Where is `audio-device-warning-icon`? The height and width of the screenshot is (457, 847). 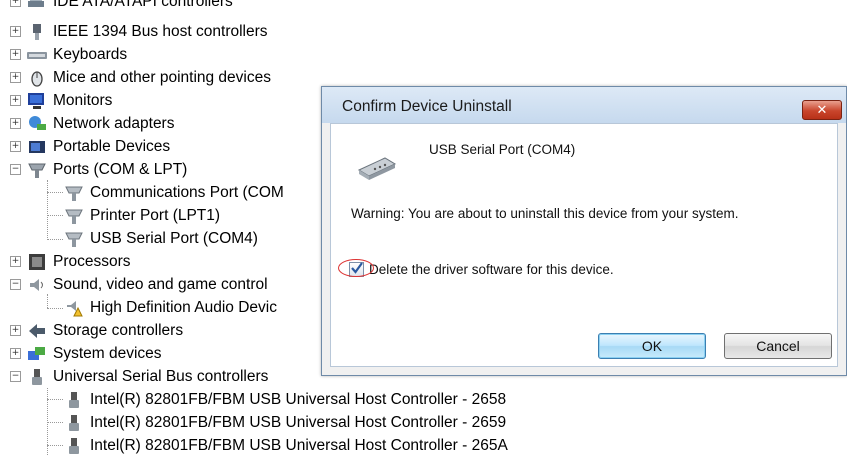 audio-device-warning-icon is located at coordinates (75, 308).